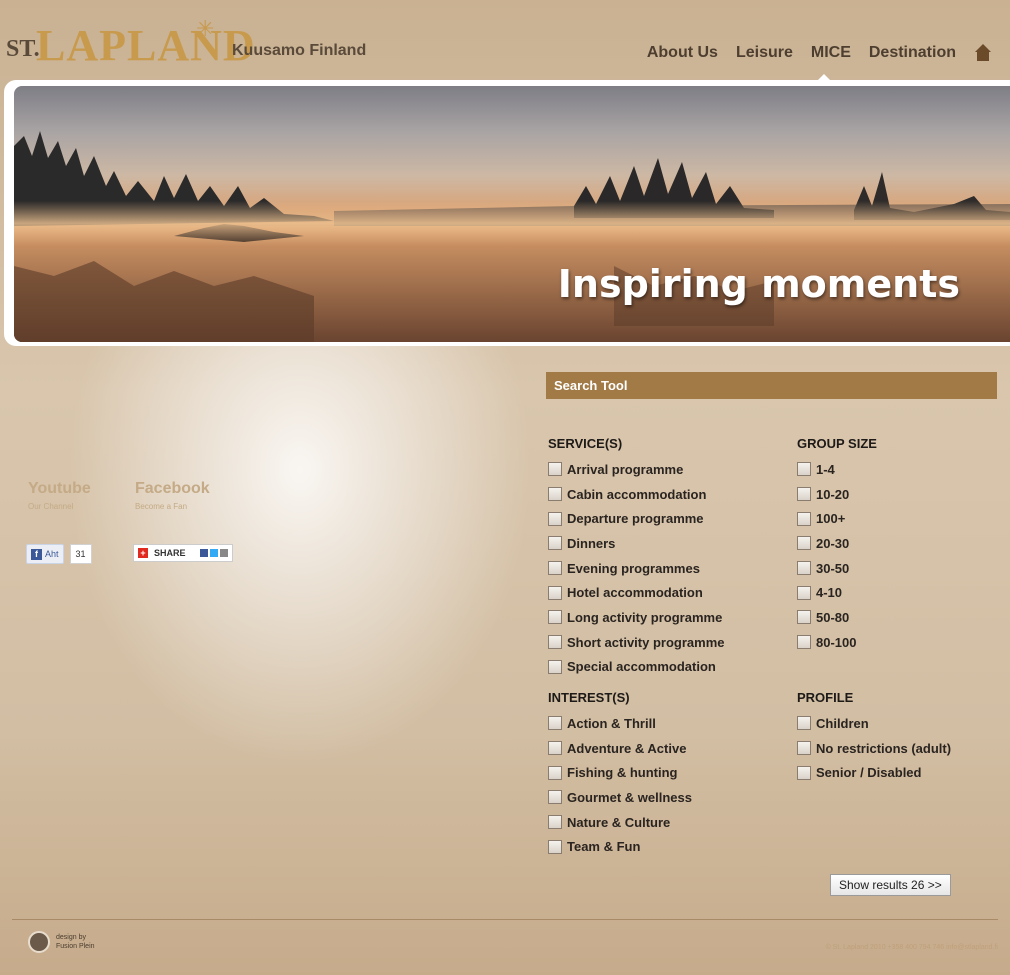 This screenshot has width=1010, height=975. Describe the element at coordinates (620, 822) in the screenshot. I see `interest-option: Nature & Culture` at that location.